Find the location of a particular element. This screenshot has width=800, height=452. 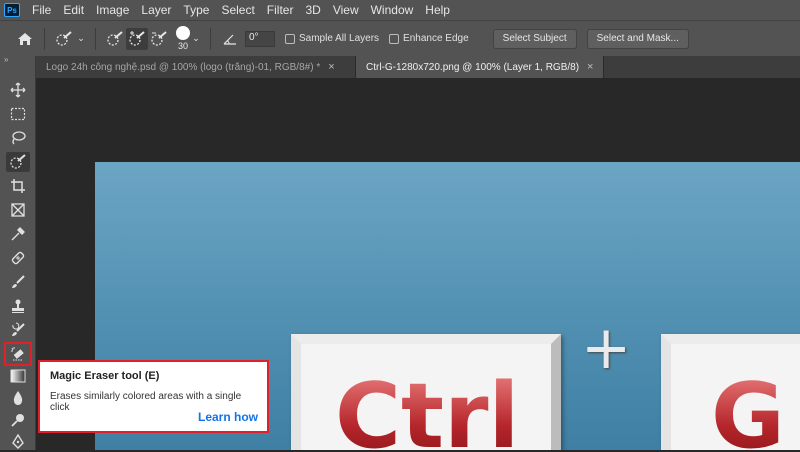

eyedropper-tool-icon is located at coordinates (18, 234).